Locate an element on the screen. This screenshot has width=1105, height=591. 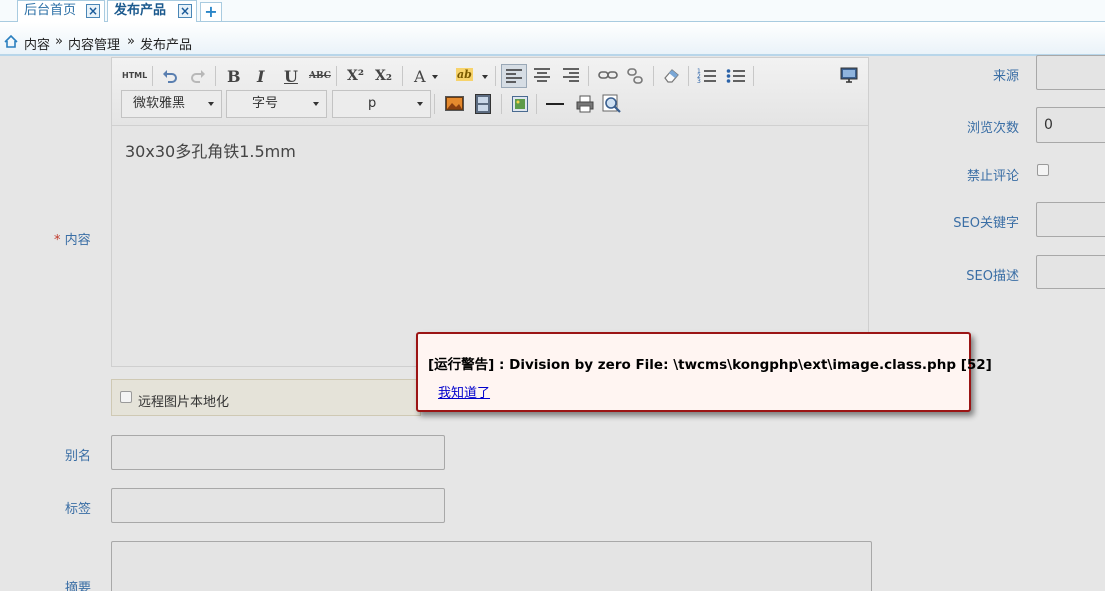
unlink-icon is located at coordinates (635, 76).